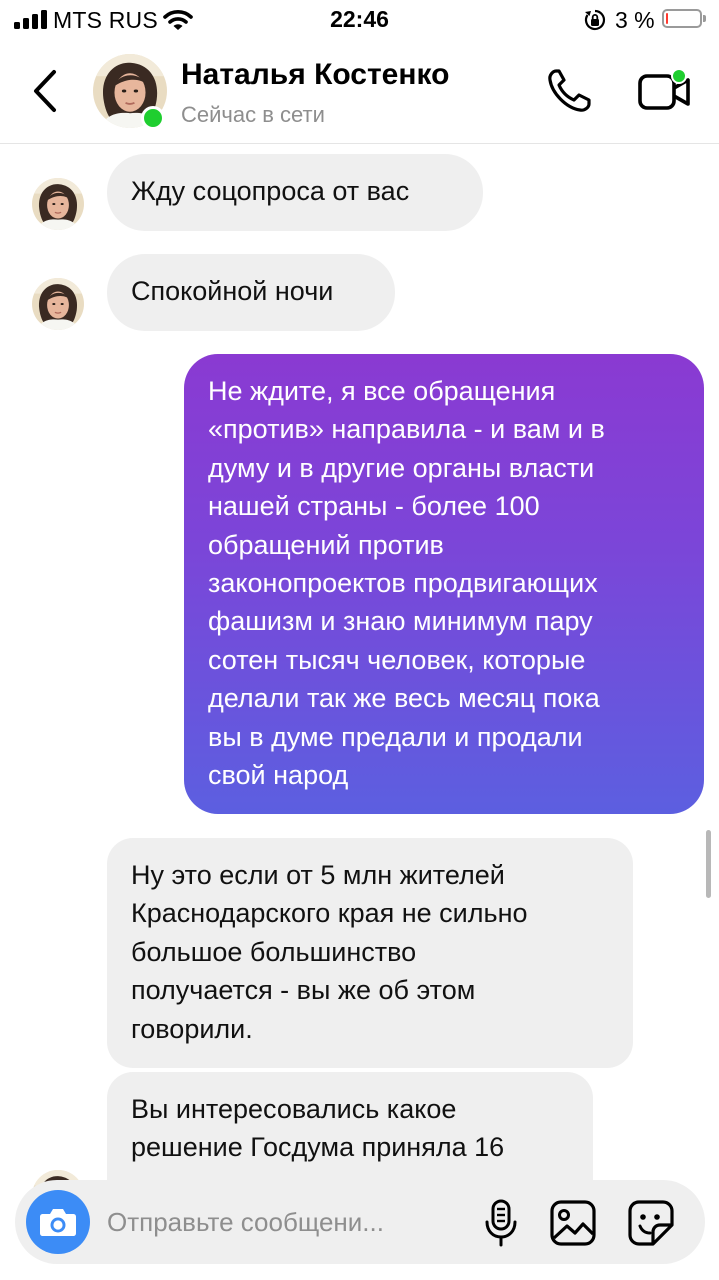  What do you see at coordinates (406, 429) in the screenshot?
I see `message-text-line: «против» направила - и вам и в` at bounding box center [406, 429].